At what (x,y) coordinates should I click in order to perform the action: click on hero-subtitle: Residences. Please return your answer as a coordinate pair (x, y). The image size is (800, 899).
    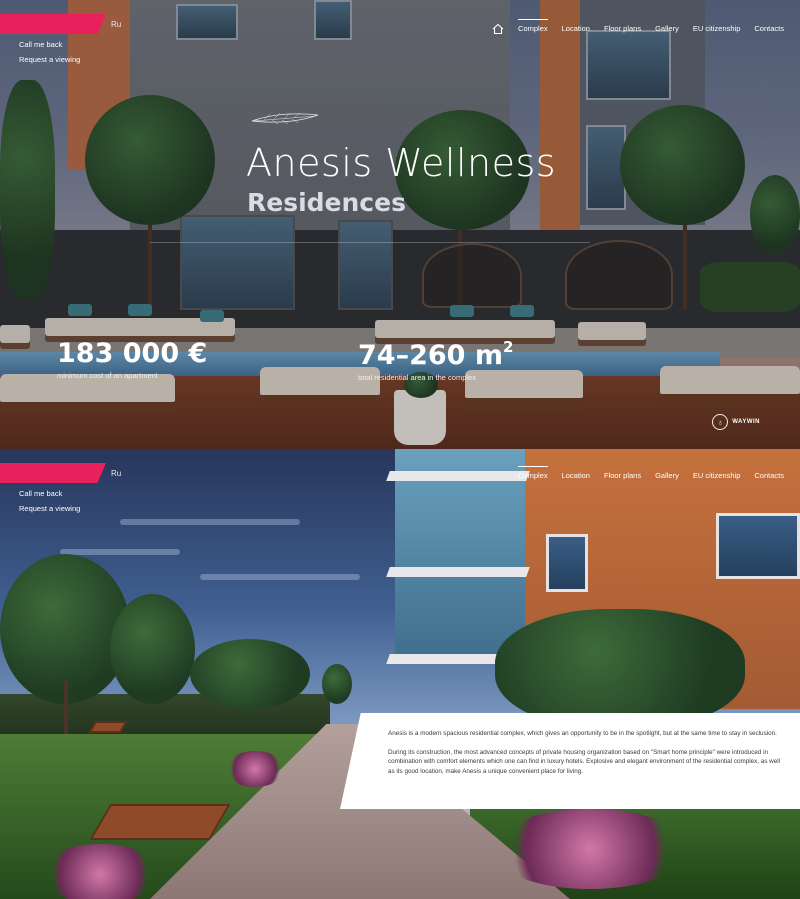
    Looking at the image, I should click on (326, 202).